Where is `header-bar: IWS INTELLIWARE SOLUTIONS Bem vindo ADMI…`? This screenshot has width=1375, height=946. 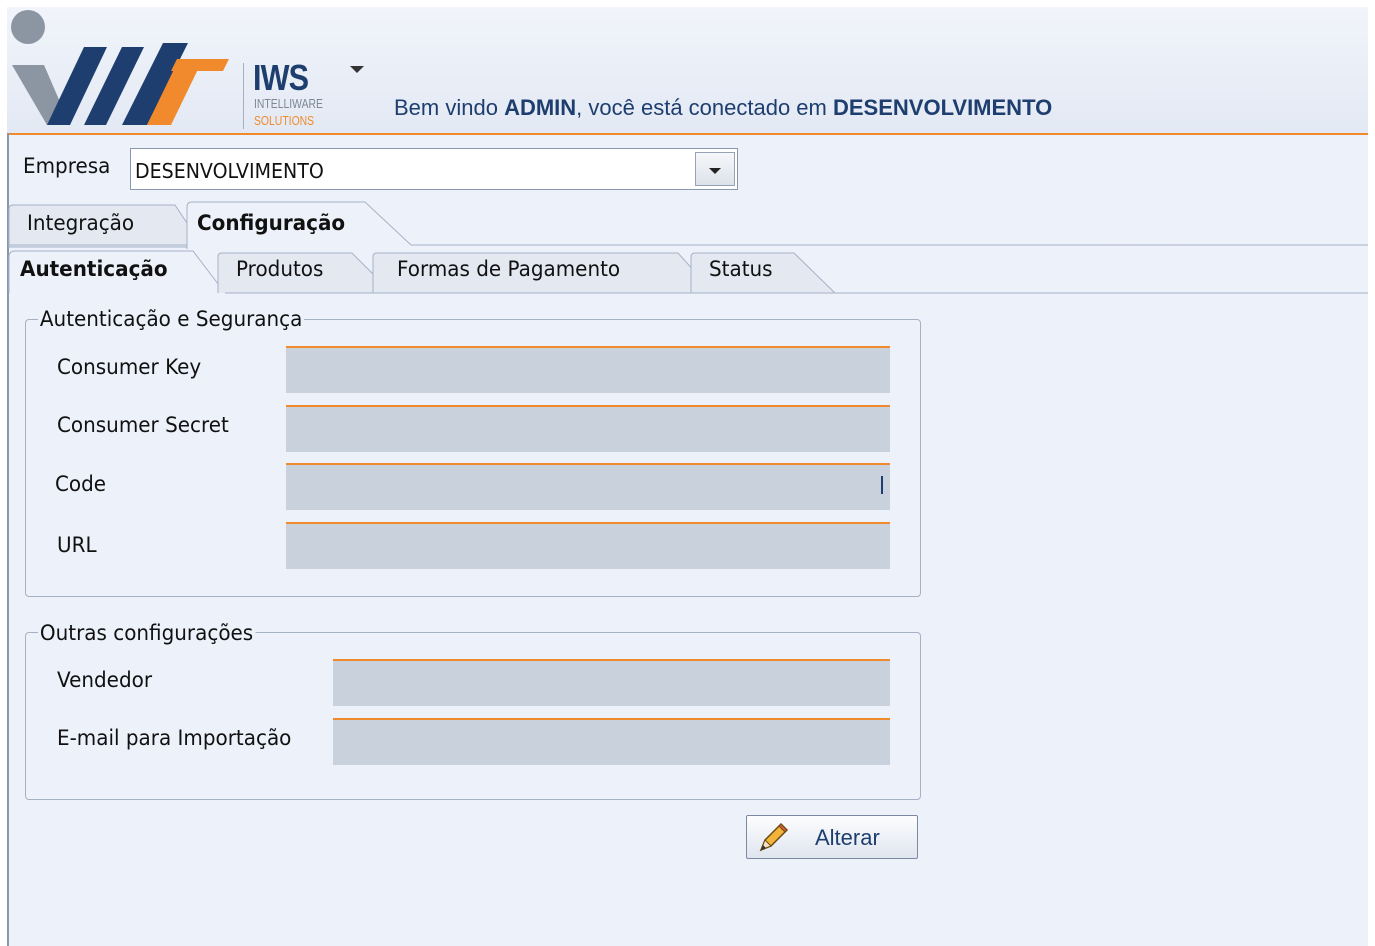
header-bar: IWS INTELLIWARE SOLUTIONS Bem vindo ADMI… is located at coordinates (687, 71).